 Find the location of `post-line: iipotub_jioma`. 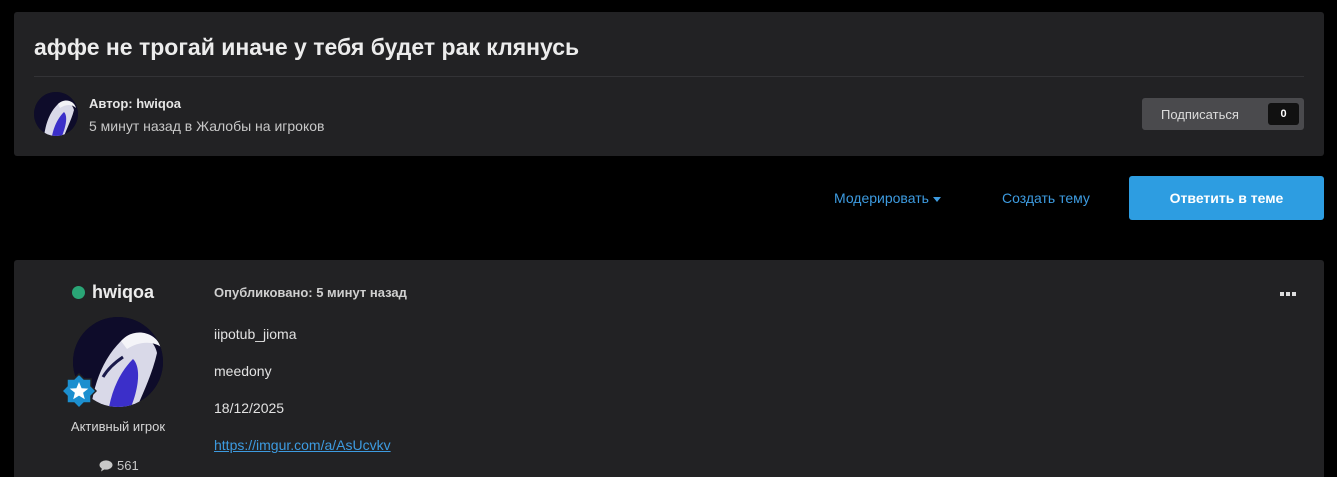

post-line: iipotub_jioma is located at coordinates (255, 334).